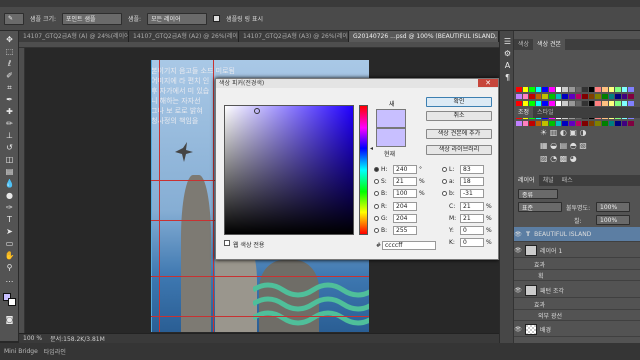 The image size is (640, 360). Describe the element at coordinates (472, 169) in the screenshot. I see `l-field: 83` at that location.